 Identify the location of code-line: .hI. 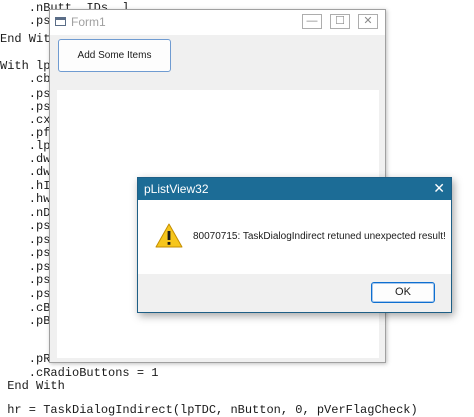
(25, 186).